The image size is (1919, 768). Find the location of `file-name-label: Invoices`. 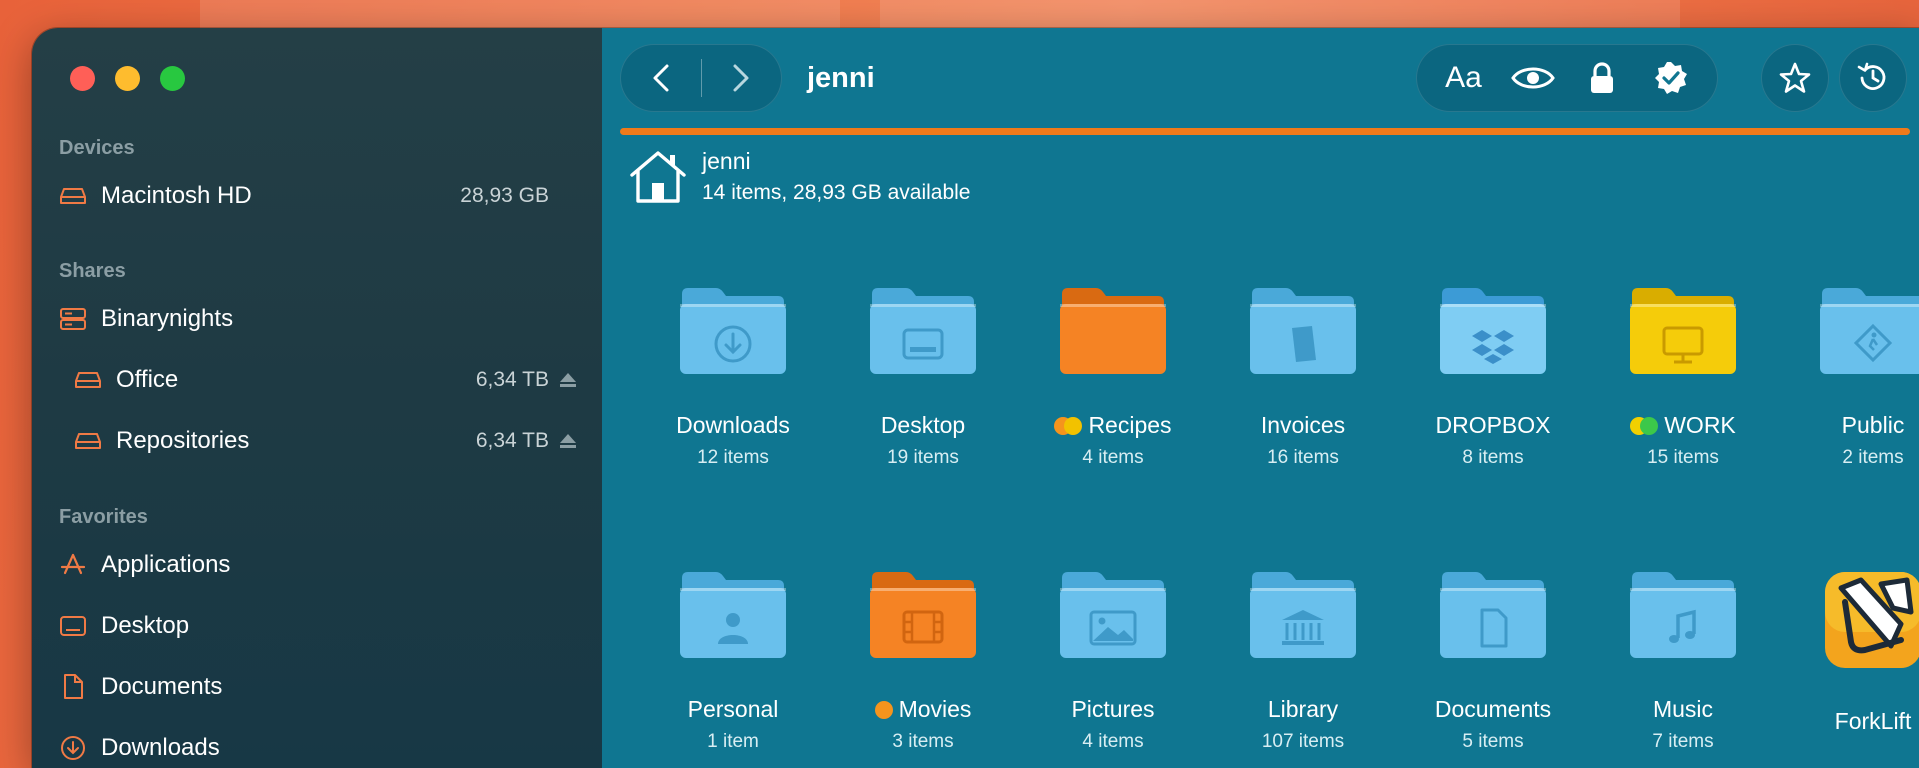

file-name-label: Invoices is located at coordinates (1303, 425).